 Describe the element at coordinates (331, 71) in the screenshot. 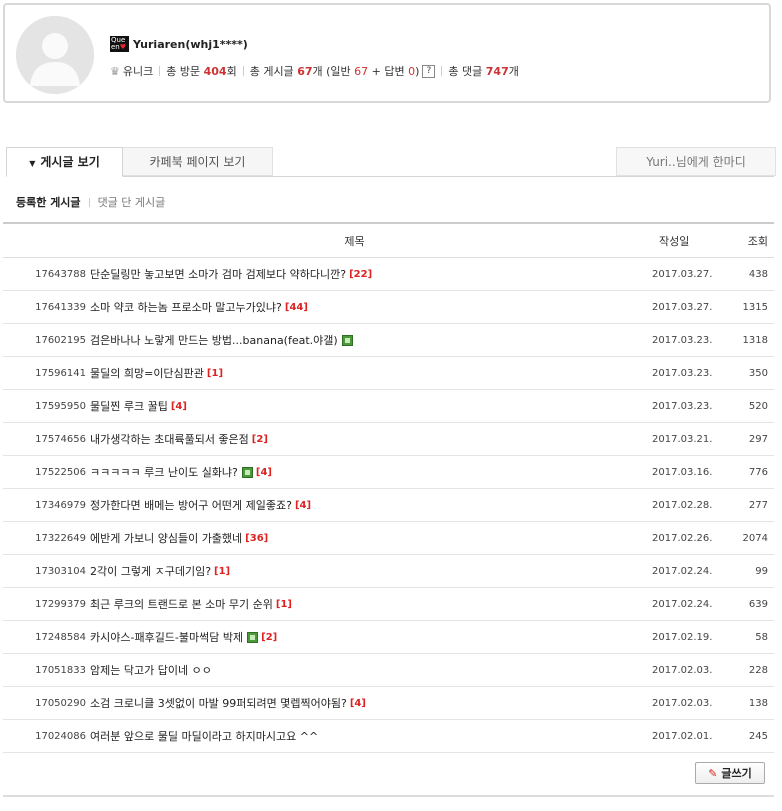

I see `posts-unit: 개 (일반` at that location.